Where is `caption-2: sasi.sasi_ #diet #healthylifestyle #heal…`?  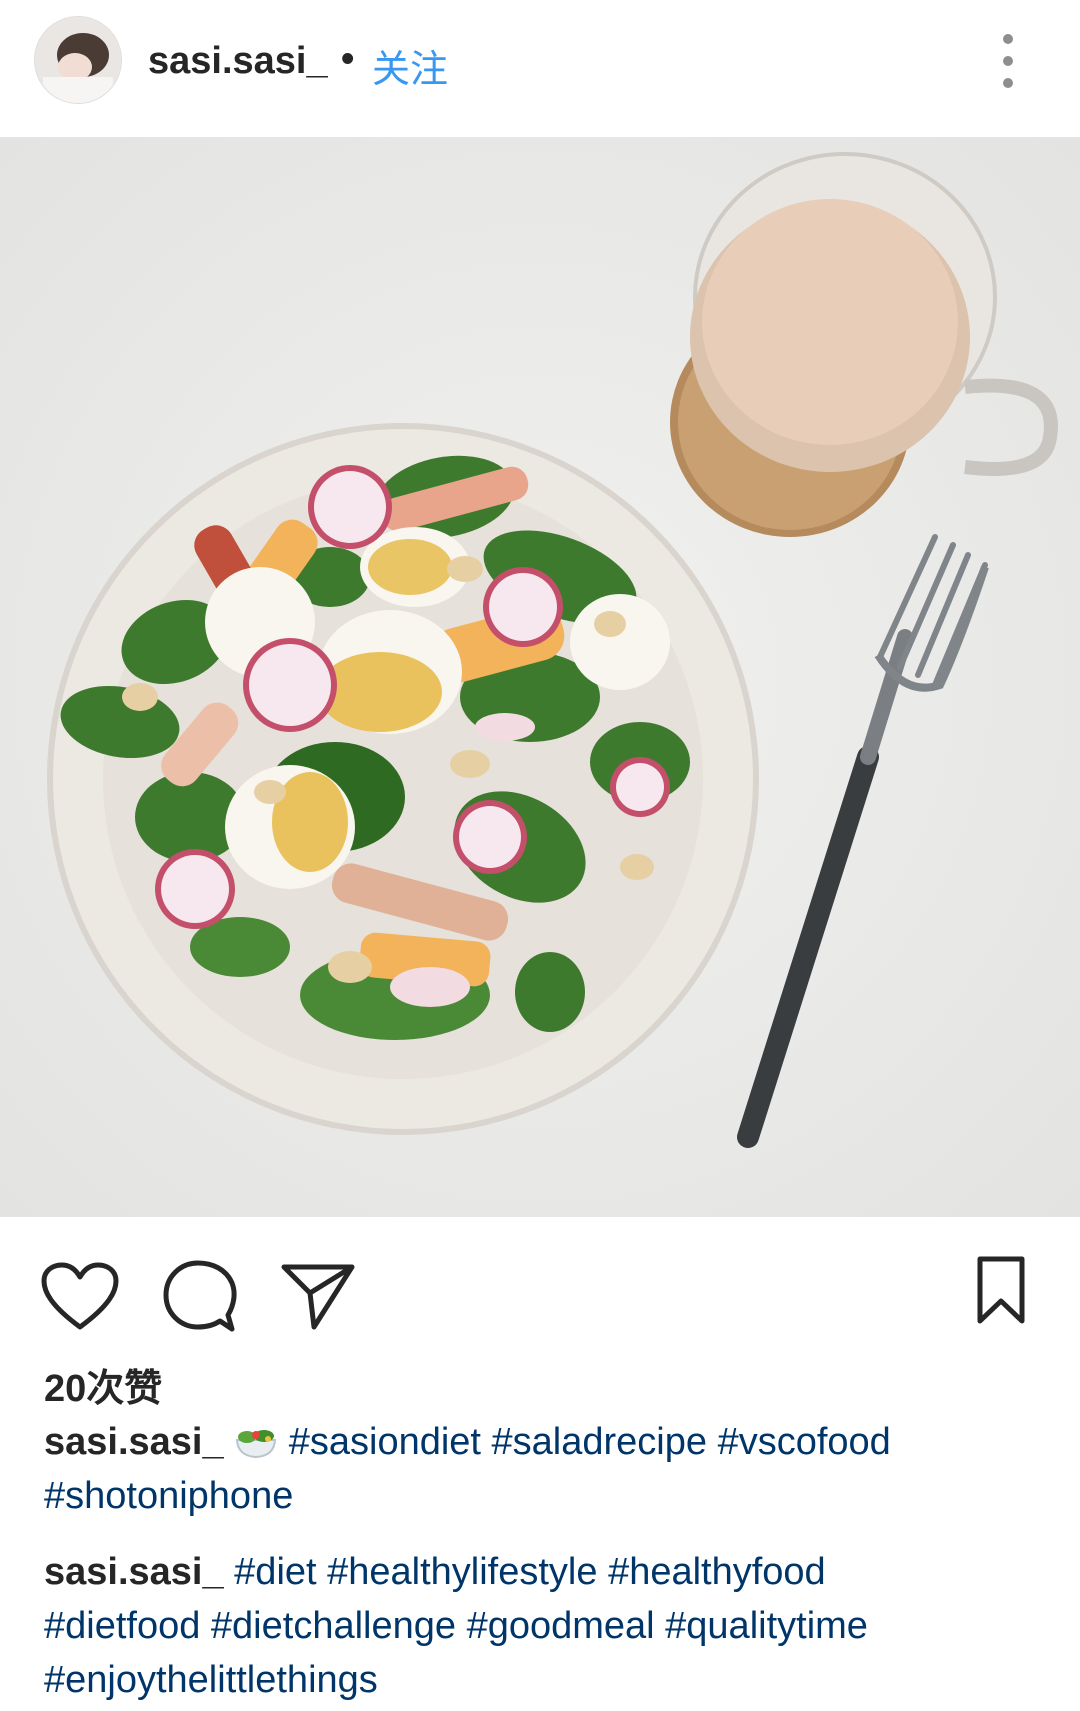
caption-2: sasi.sasi_ #diet #healthylifestyle #heal… is located at coordinates (544, 1626).